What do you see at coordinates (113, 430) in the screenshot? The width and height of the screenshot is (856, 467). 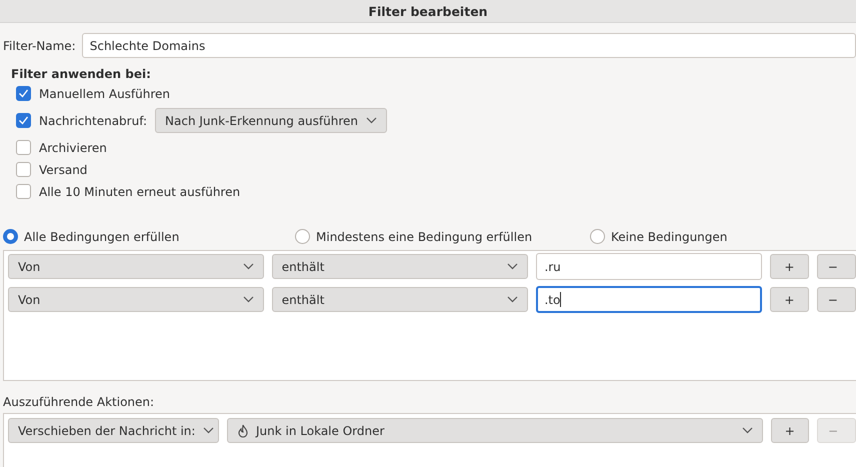 I see `dropdown: Verschieben der Nachricht in:` at bounding box center [113, 430].